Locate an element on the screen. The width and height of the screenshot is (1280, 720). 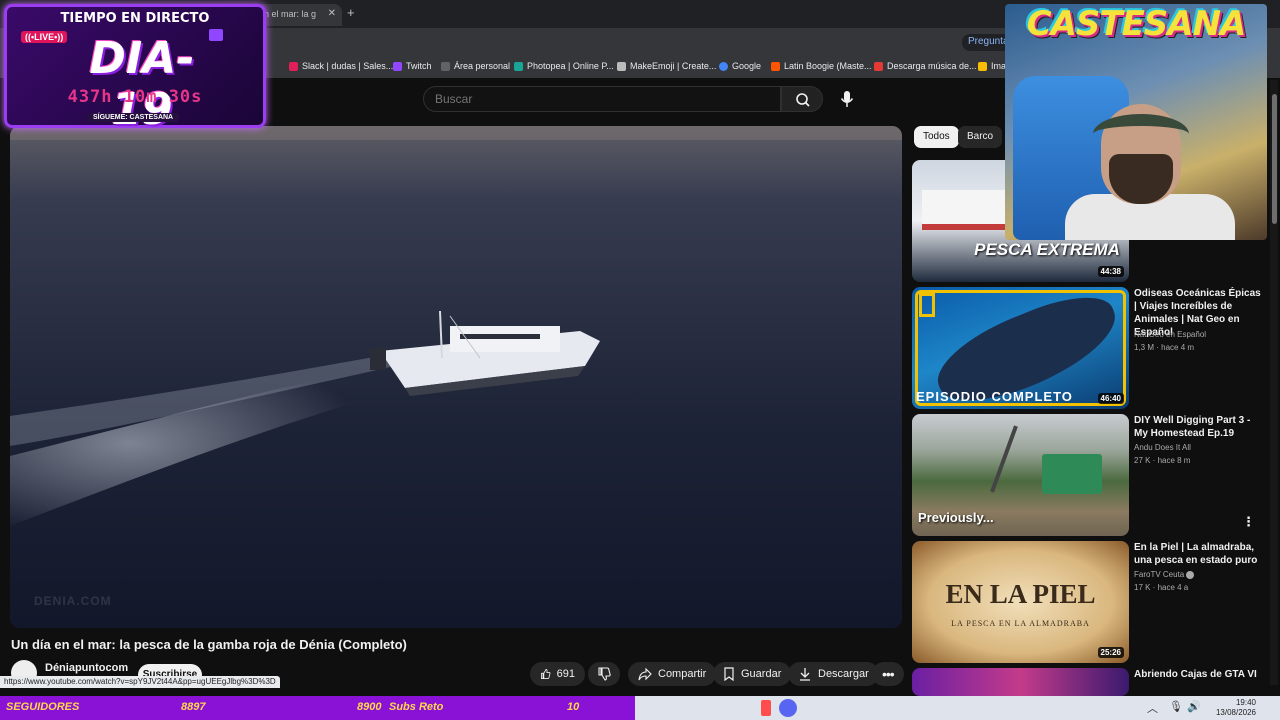
recommendation-channel: Nat Geo en Español is located at coordinates (1170, 334).